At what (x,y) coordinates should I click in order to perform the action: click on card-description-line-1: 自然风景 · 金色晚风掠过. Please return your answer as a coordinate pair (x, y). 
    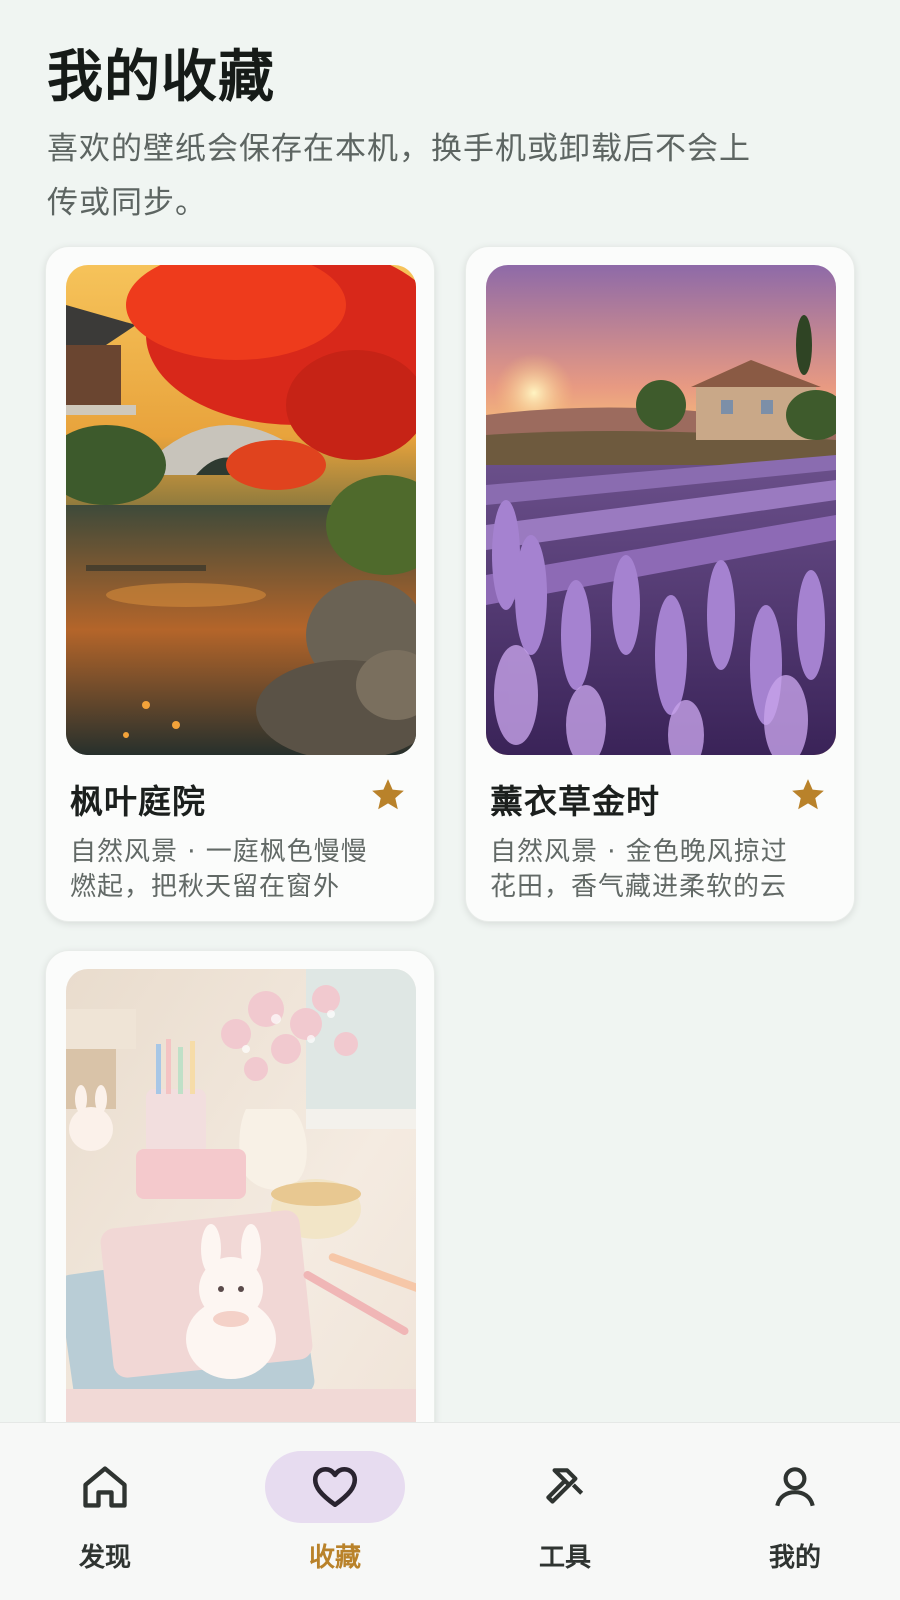
    Looking at the image, I should click on (639, 852).